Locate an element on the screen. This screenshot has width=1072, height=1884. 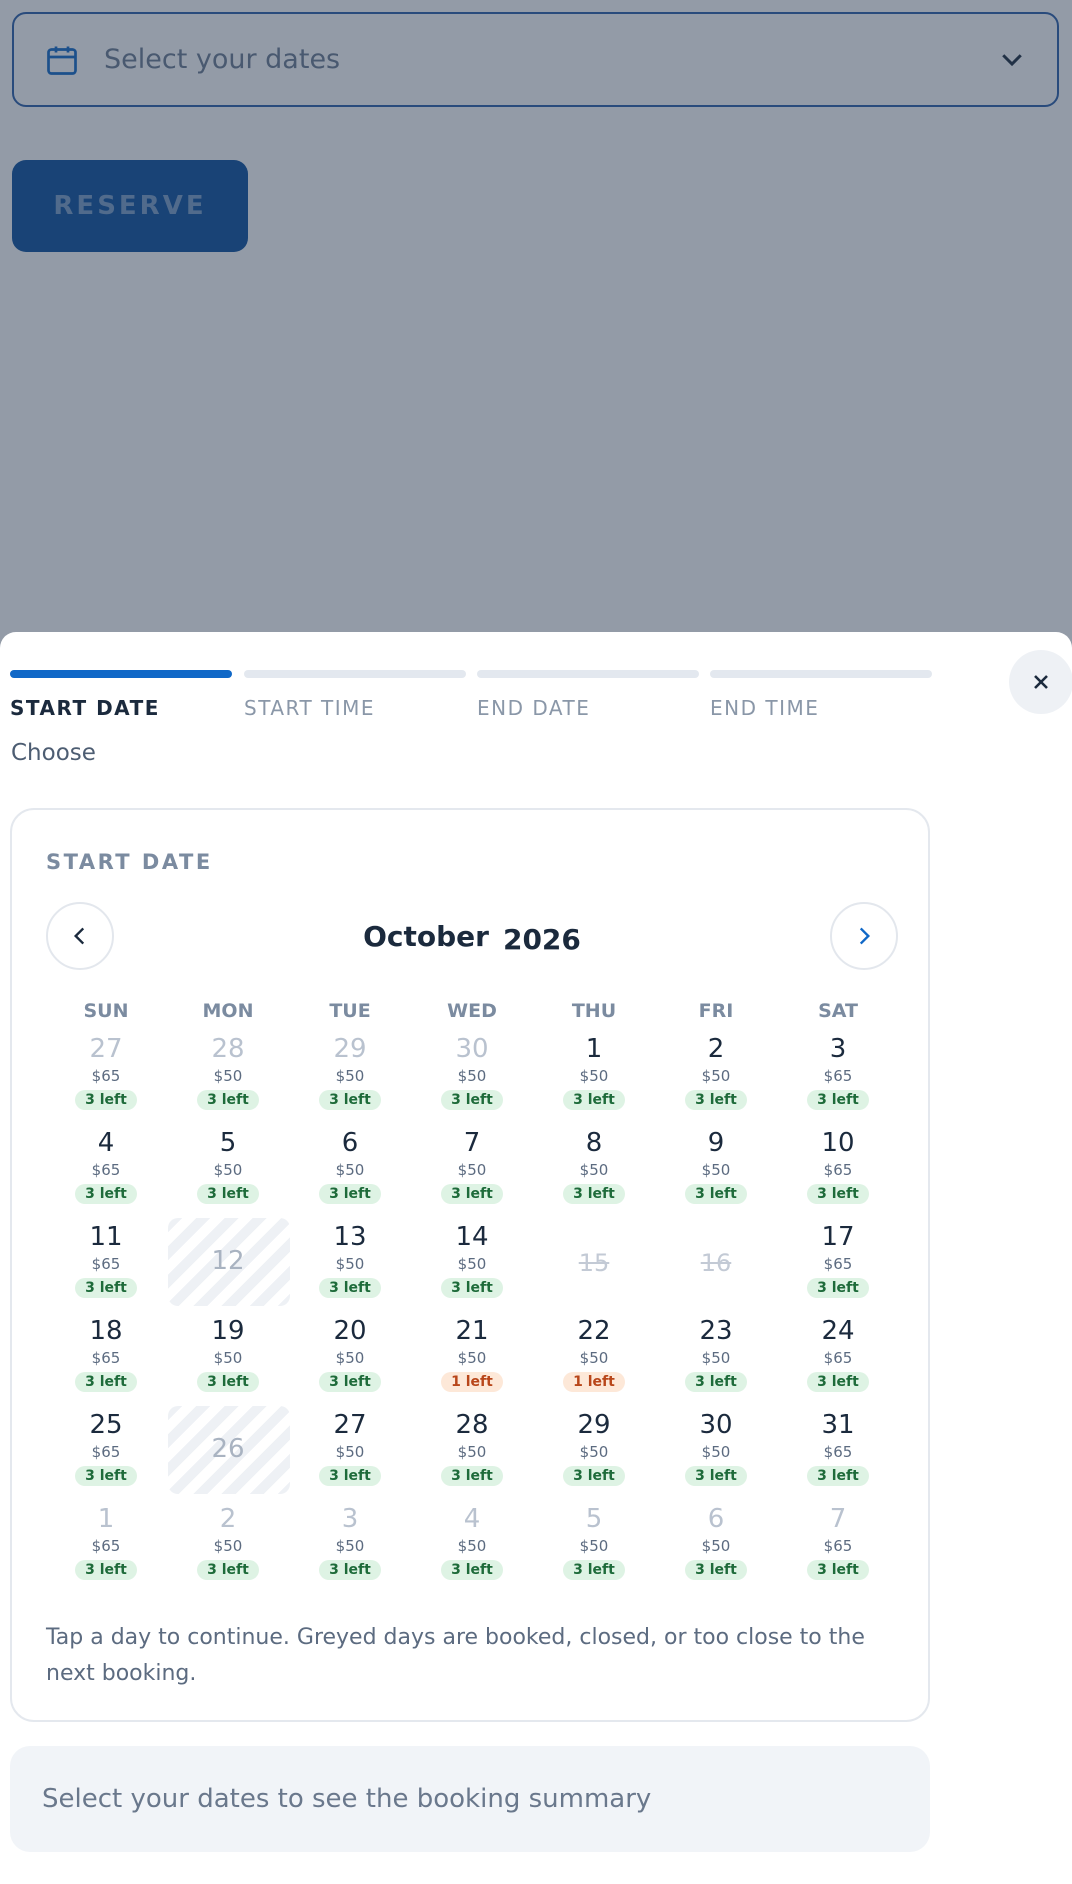
chevron-right-icon is located at coordinates (865, 936).